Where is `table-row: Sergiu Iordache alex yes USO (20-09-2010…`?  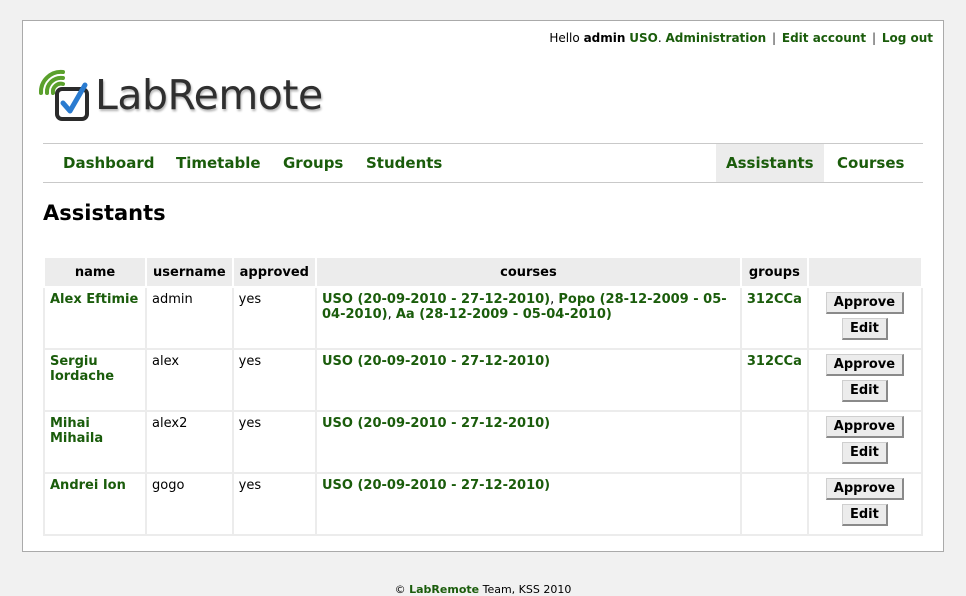 table-row: Sergiu Iordache alex yes USO (20-09-2010… is located at coordinates (483, 380).